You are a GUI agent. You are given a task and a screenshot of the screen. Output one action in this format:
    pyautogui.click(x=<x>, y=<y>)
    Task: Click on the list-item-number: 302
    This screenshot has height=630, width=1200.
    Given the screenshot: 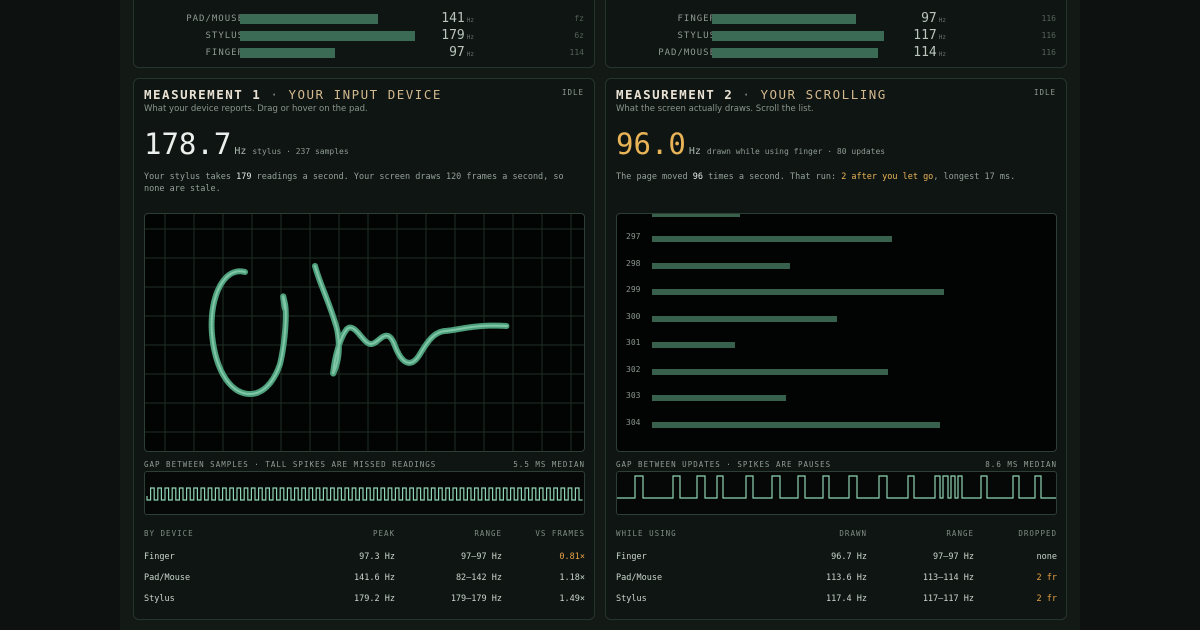 What is the action you would take?
    pyautogui.click(x=633, y=369)
    